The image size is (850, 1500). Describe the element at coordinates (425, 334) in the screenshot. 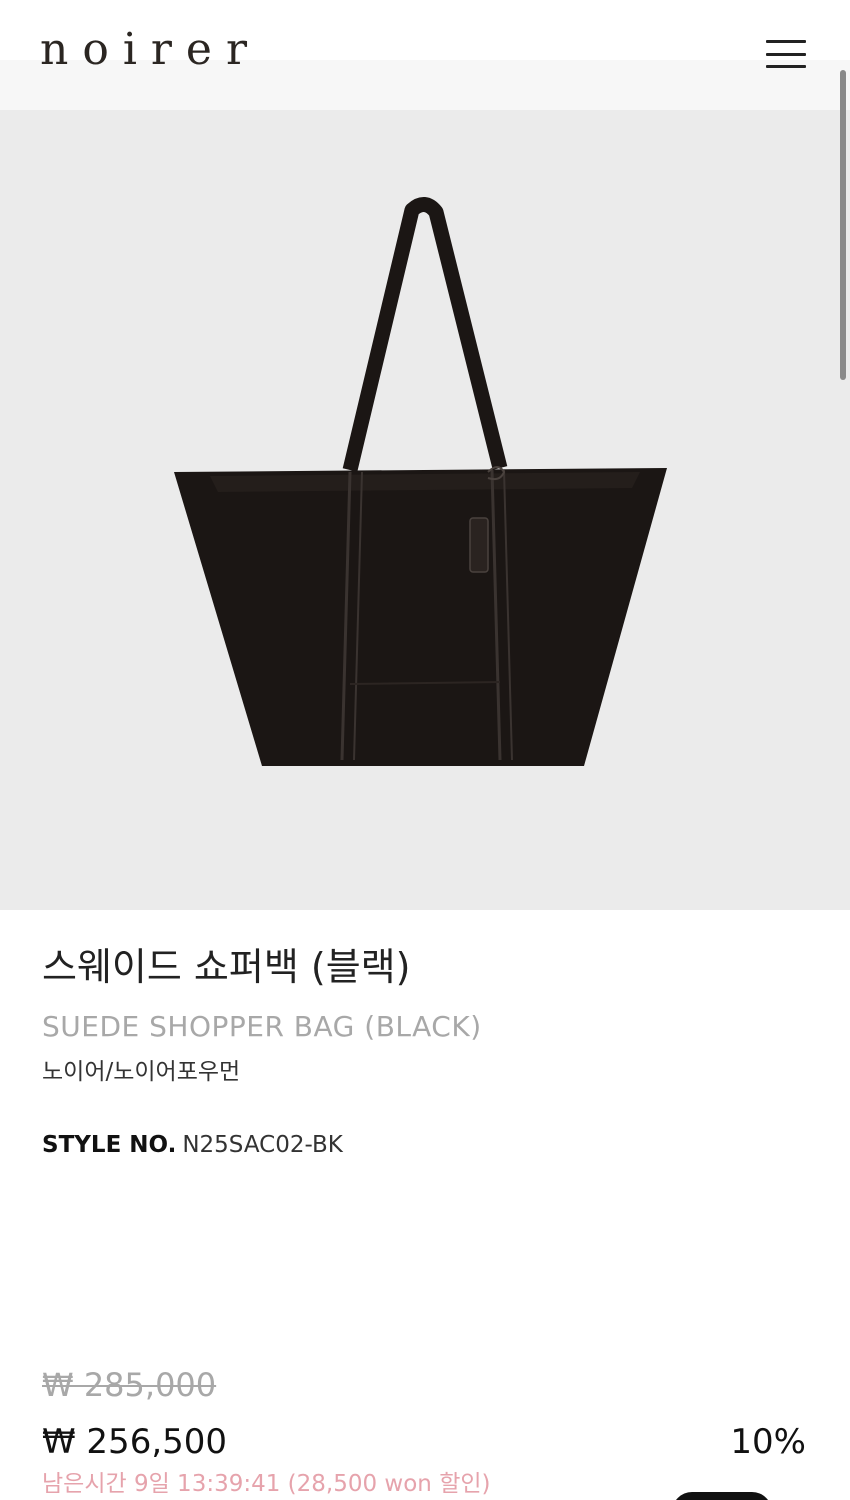

I see `bag-handle-left` at that location.